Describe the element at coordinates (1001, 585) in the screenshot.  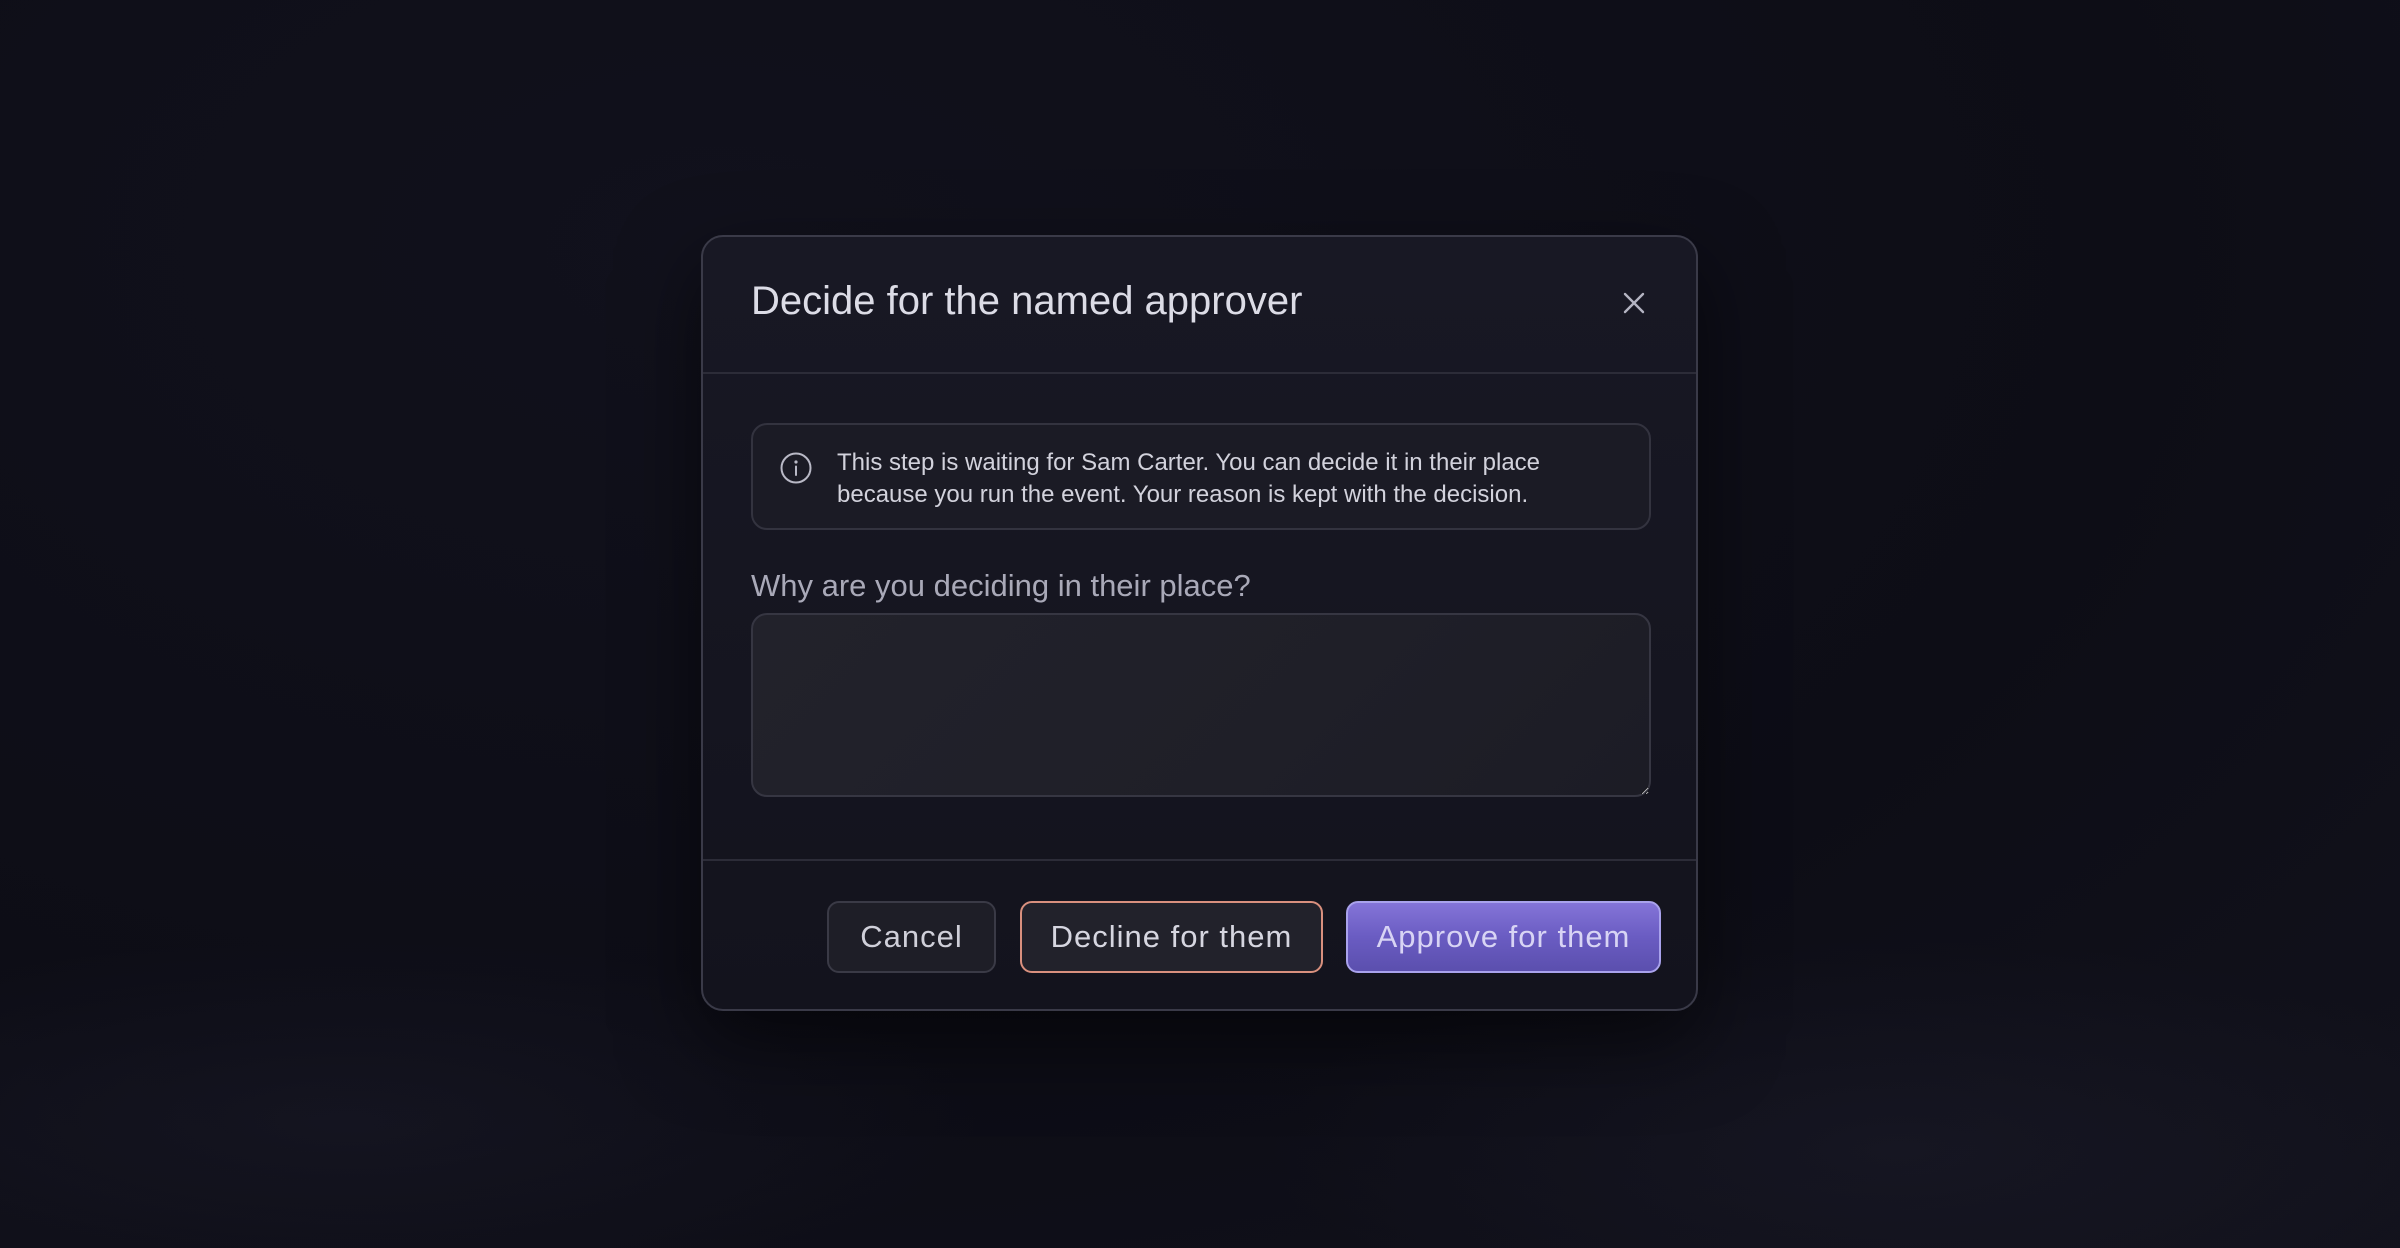
I see `reason-label: Why are you deciding in their place?` at that location.